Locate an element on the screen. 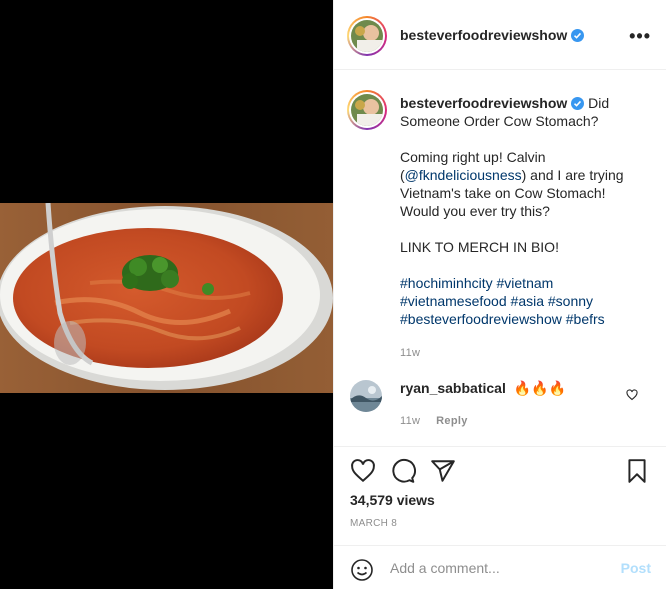  caption-story-ring is located at coordinates (367, 110).